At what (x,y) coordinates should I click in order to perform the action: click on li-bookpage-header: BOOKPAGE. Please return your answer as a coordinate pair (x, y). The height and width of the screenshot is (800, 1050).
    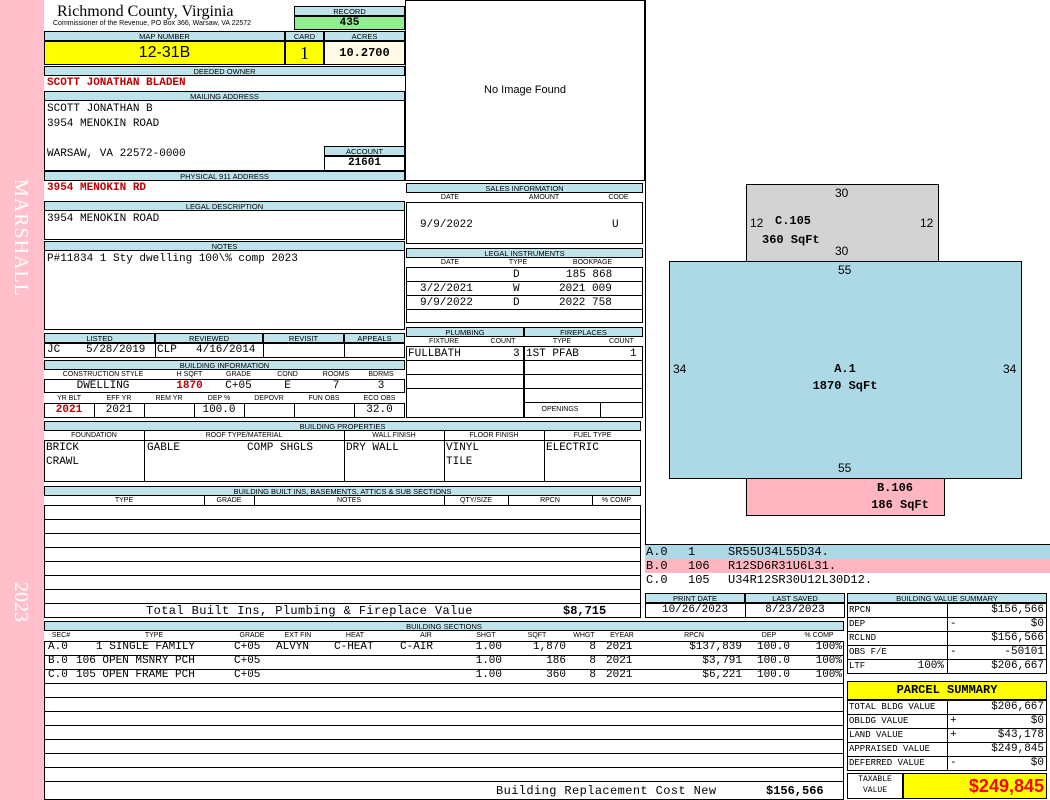
    Looking at the image, I should click on (592, 262).